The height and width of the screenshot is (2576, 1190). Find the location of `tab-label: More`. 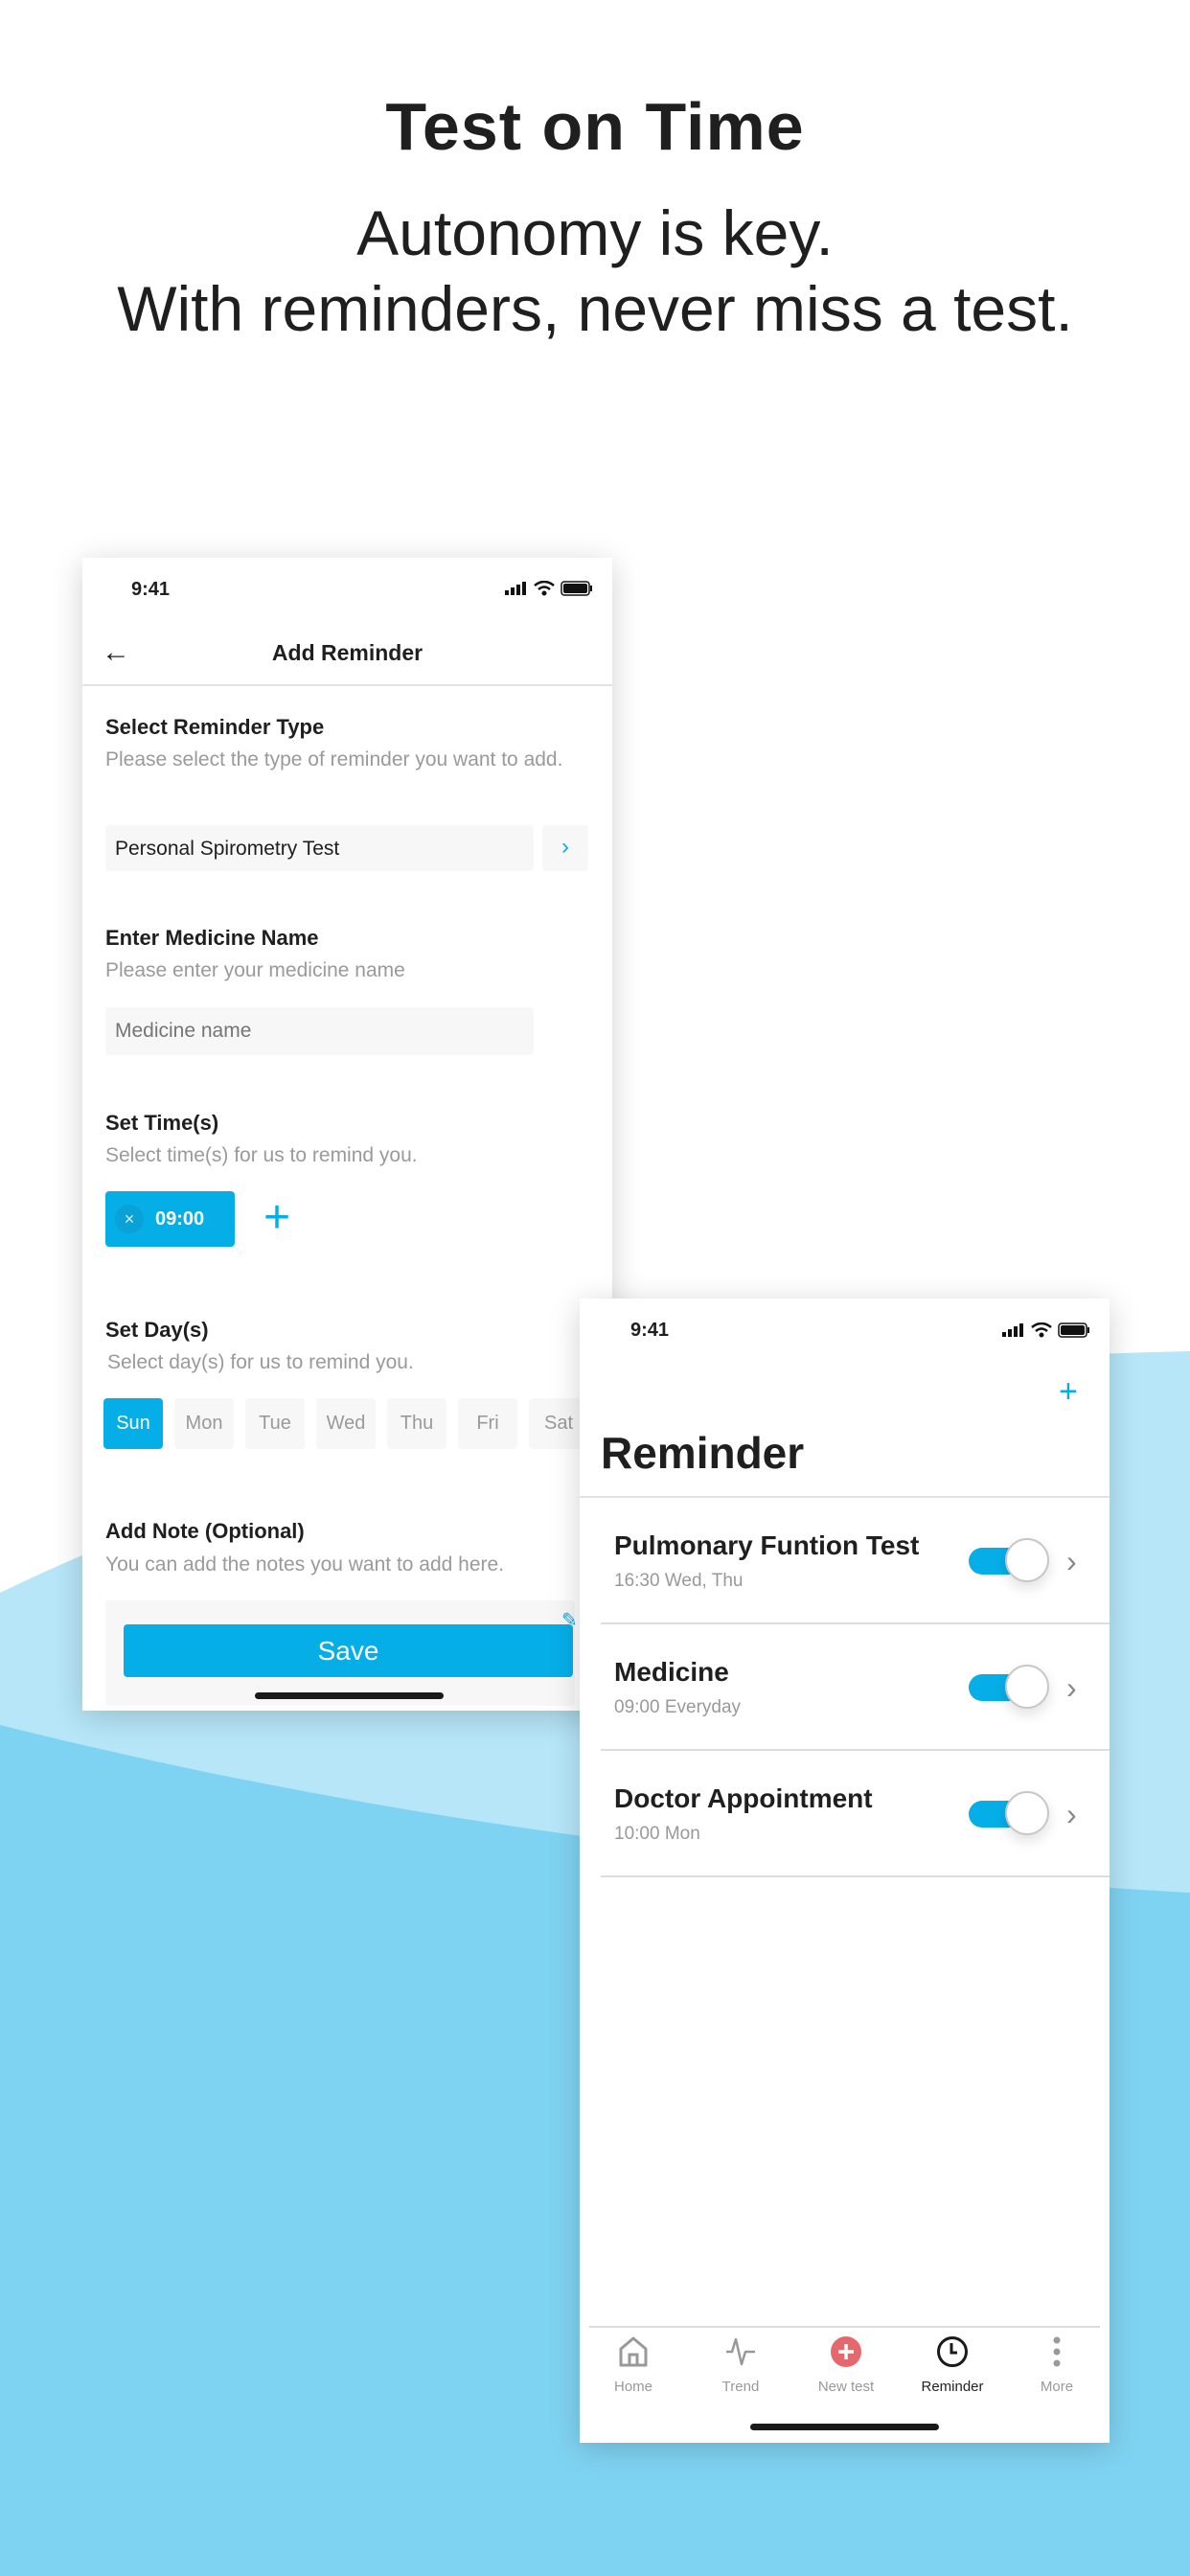

tab-label: More is located at coordinates (1057, 2387).